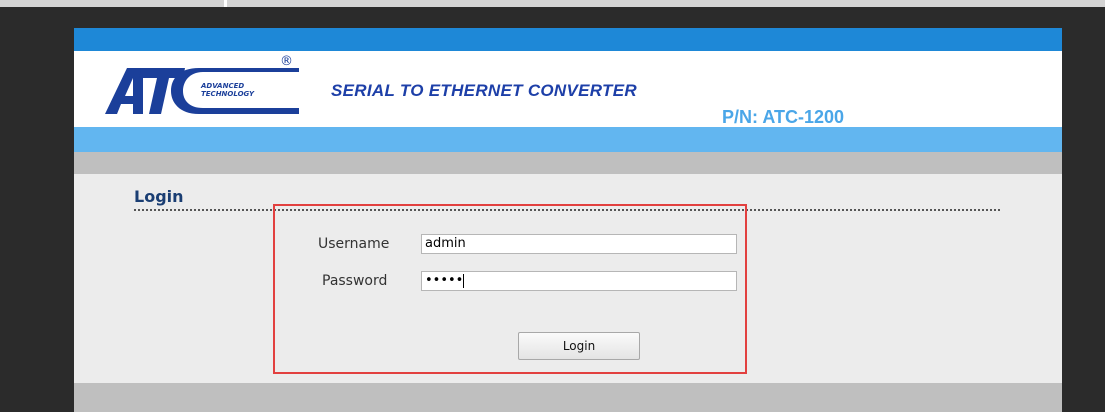 The height and width of the screenshot is (412, 1105). Describe the element at coordinates (552, 3) in the screenshot. I see `browser-top-strip` at that location.